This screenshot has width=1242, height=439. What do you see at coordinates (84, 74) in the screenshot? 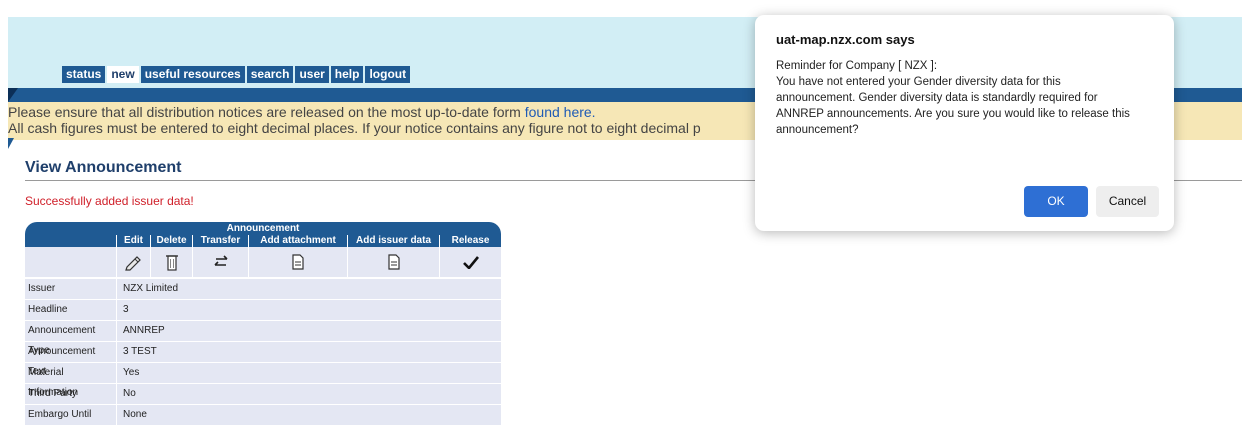
I see `menu-status: status` at bounding box center [84, 74].